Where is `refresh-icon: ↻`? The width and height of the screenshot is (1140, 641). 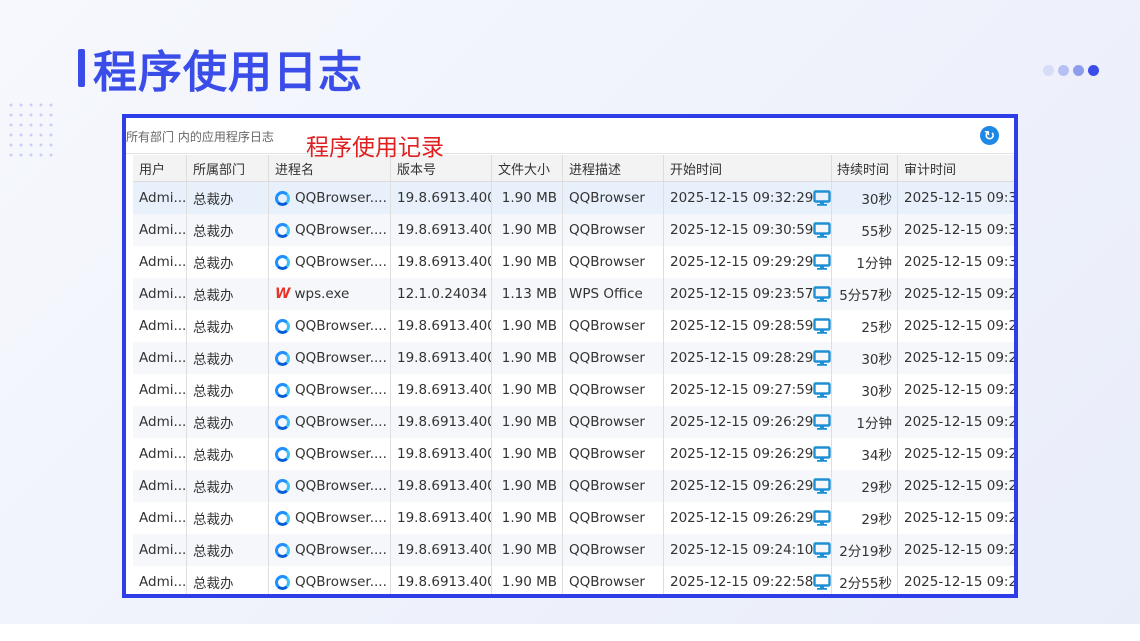
refresh-icon: ↻ is located at coordinates (989, 135).